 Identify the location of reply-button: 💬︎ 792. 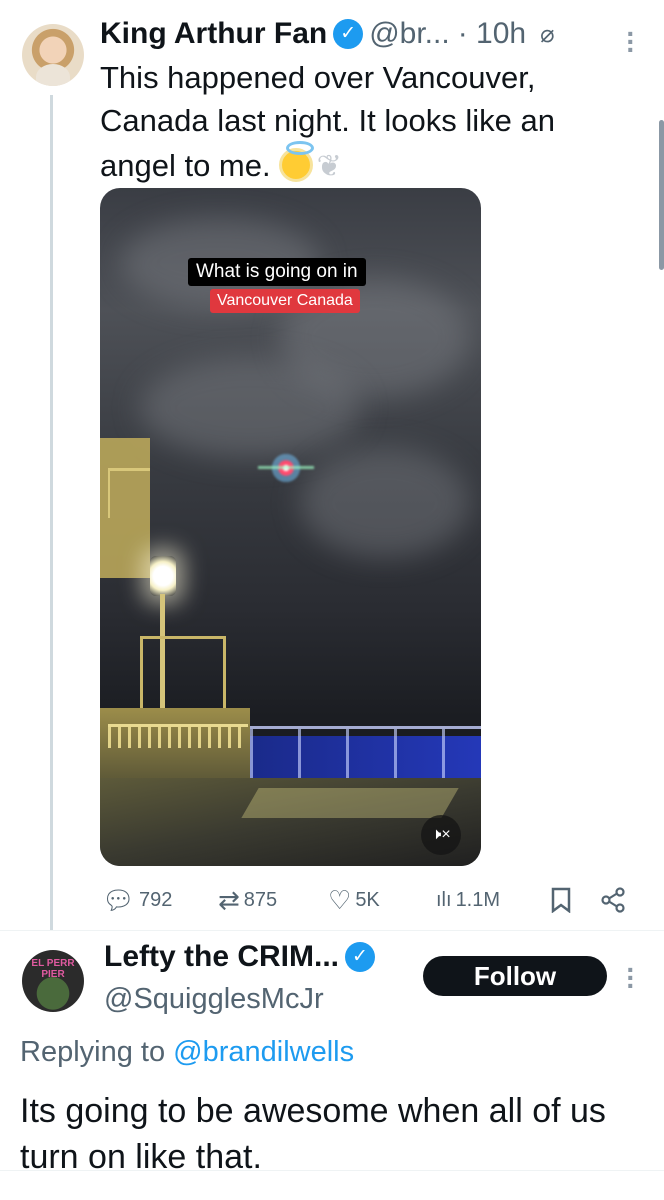
(137, 900).